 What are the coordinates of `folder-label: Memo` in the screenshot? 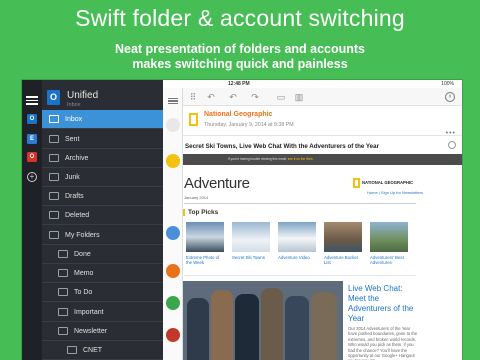 It's located at (84, 273).